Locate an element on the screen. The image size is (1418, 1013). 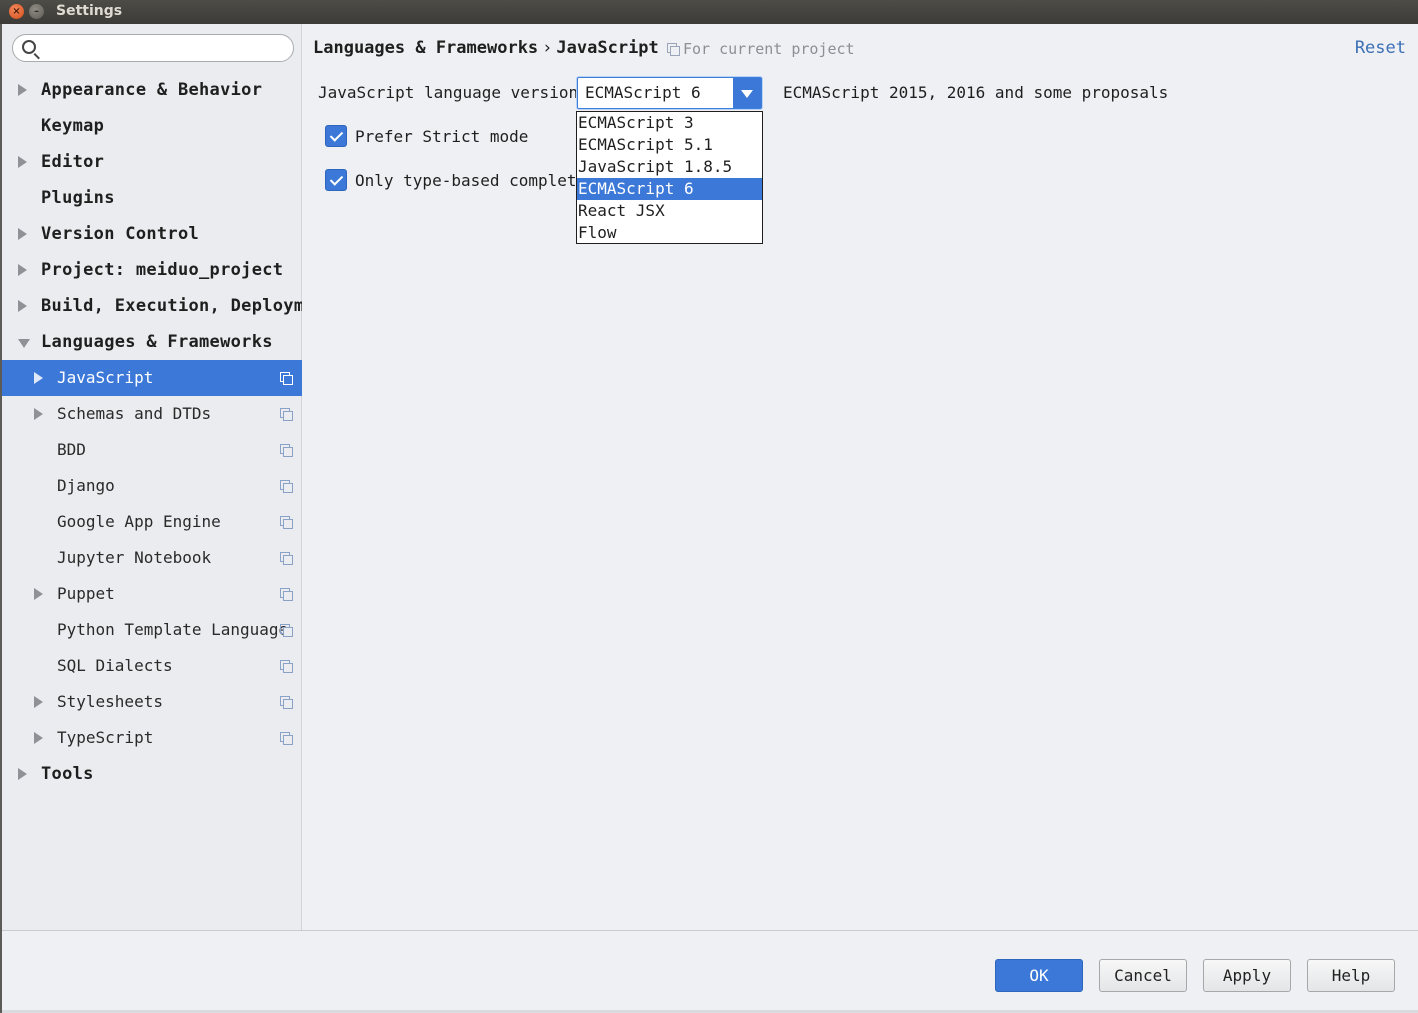
window-title: Settings is located at coordinates (89, 11).